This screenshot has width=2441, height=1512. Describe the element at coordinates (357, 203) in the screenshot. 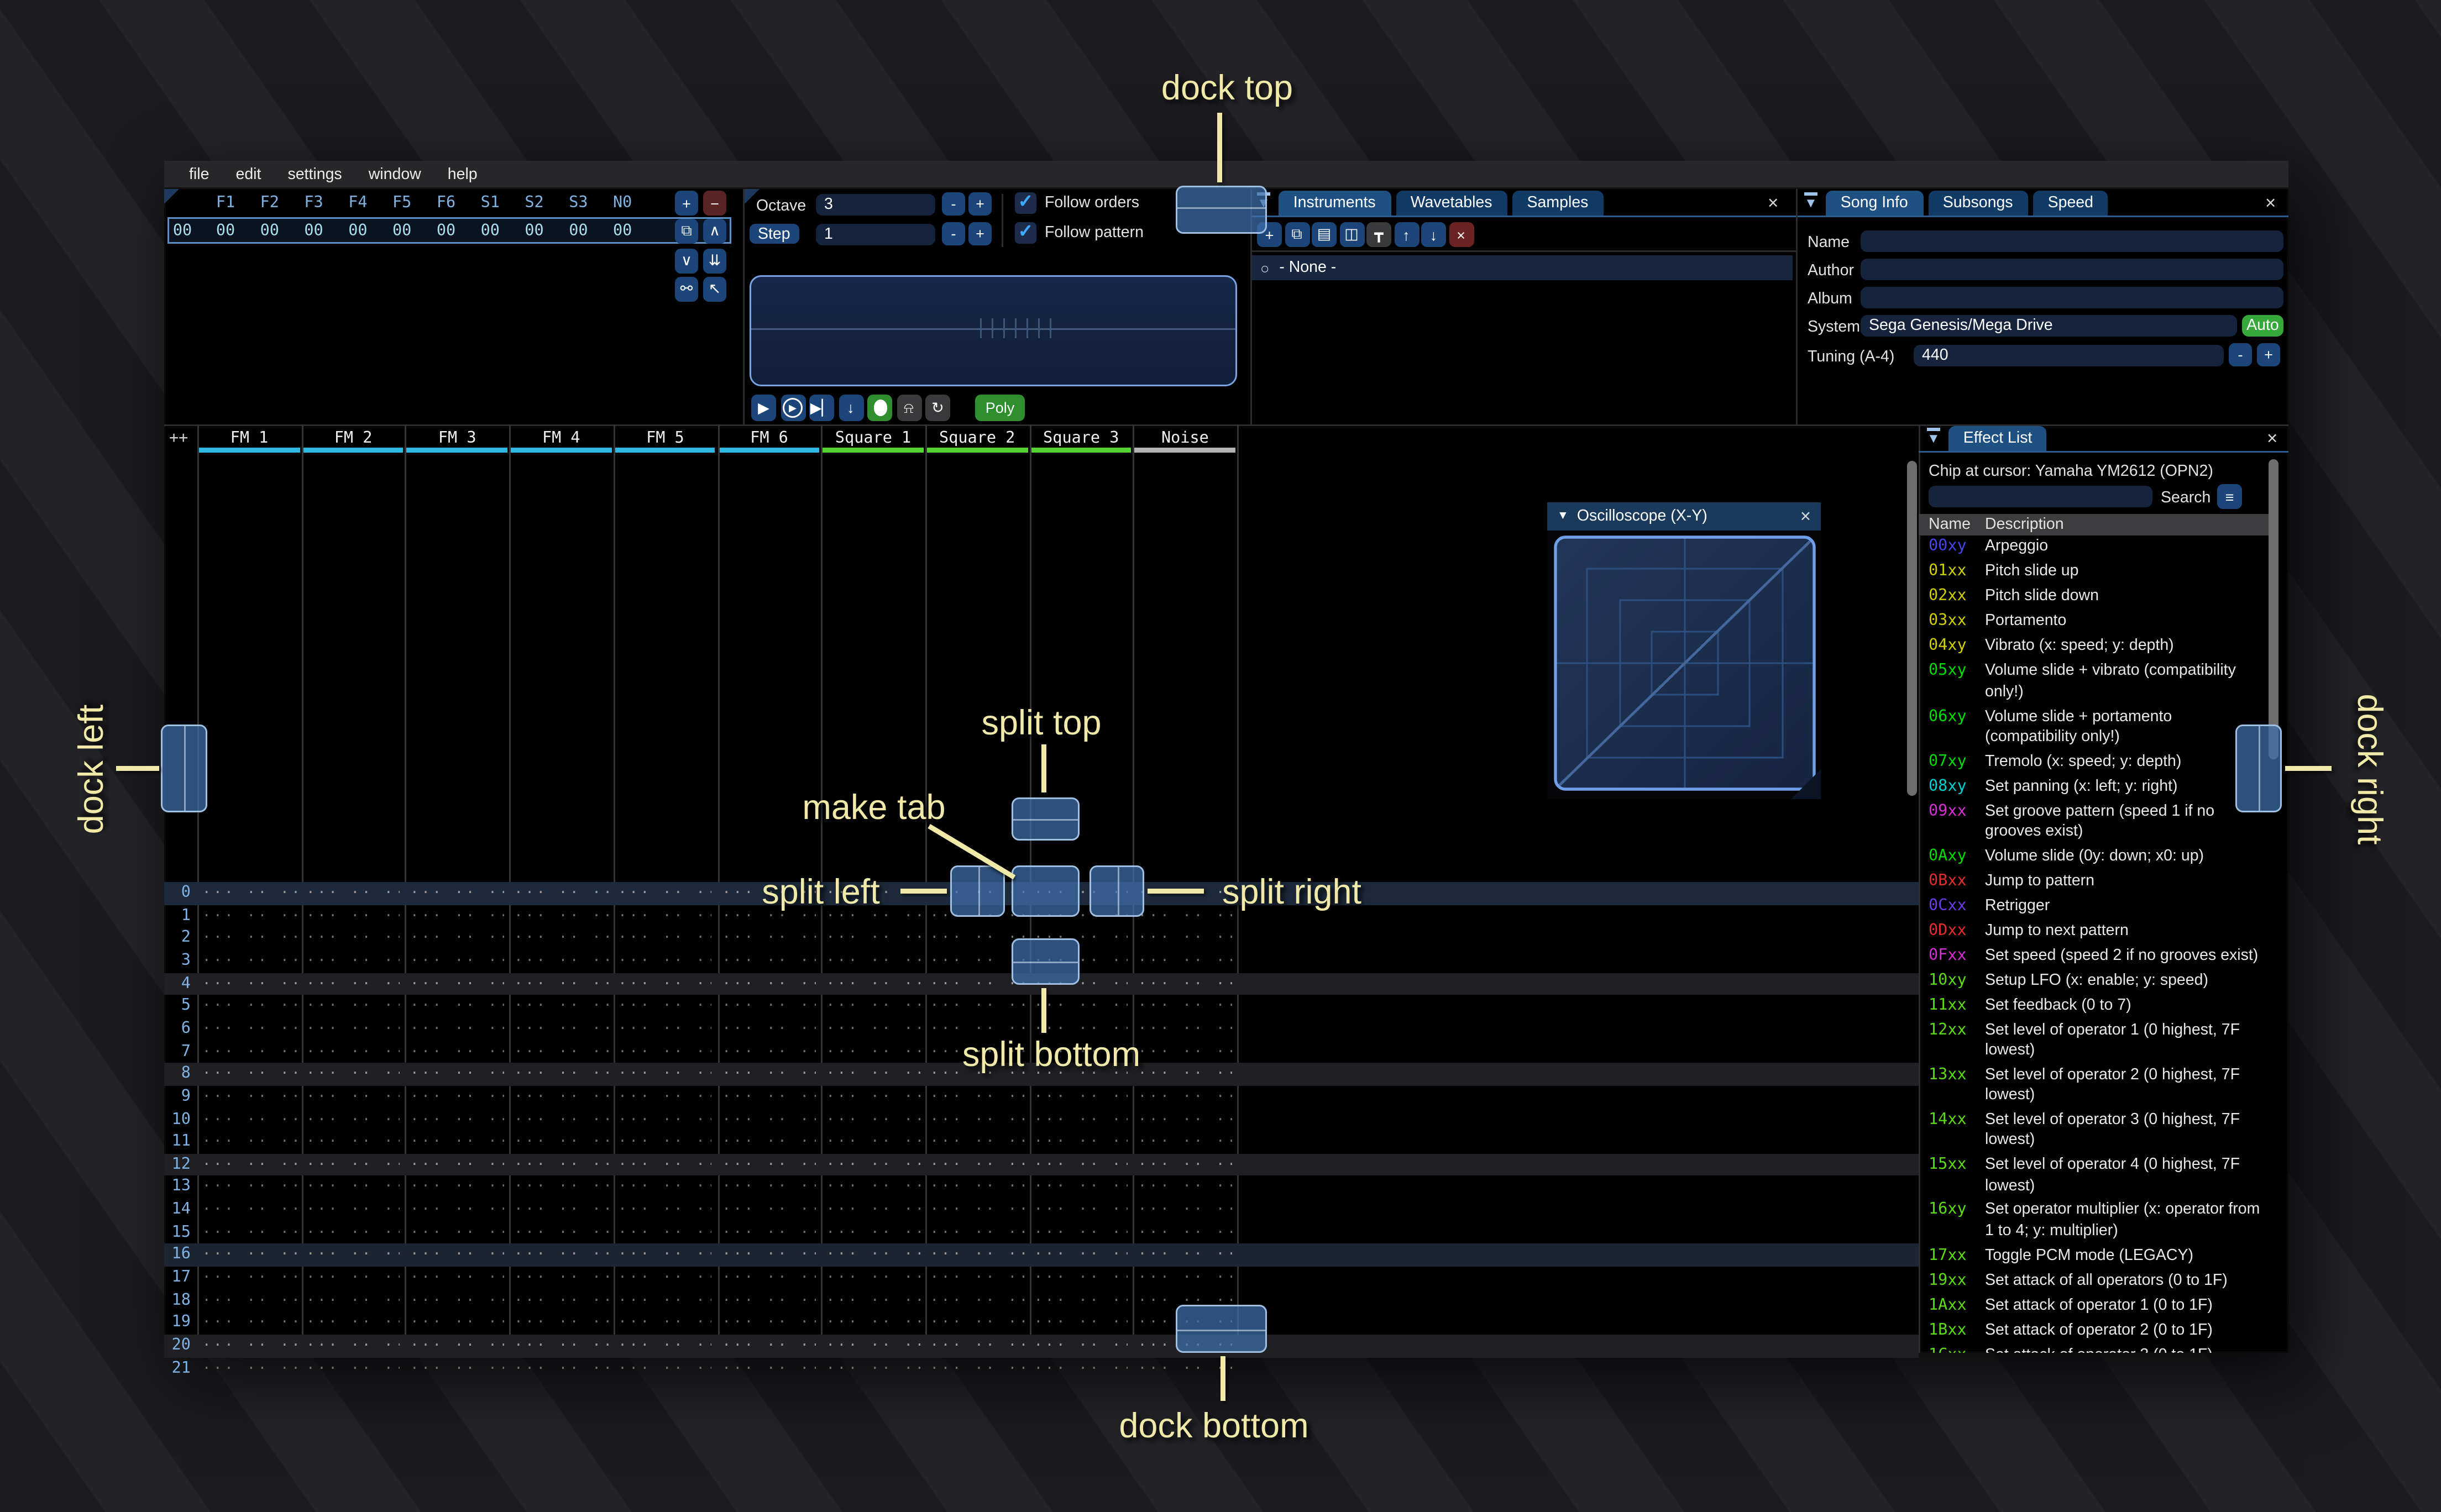

I see `order-column-F4: F4` at that location.